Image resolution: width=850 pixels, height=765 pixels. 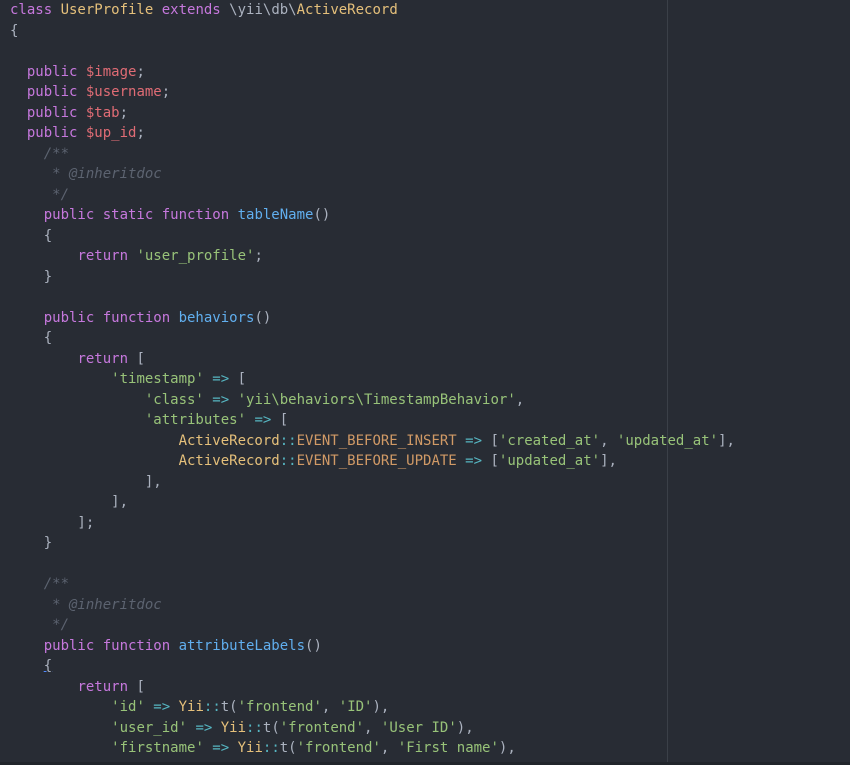 What do you see at coordinates (35, 10) in the screenshot?
I see `code-token: class` at bounding box center [35, 10].